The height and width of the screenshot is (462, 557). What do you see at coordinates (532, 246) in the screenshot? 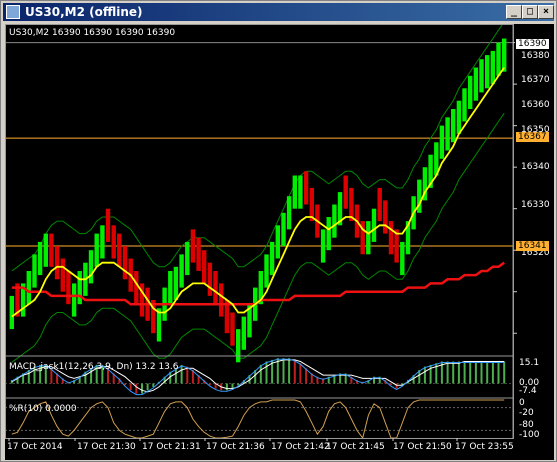
I see `hline-label-lower: 16341` at bounding box center [532, 246].